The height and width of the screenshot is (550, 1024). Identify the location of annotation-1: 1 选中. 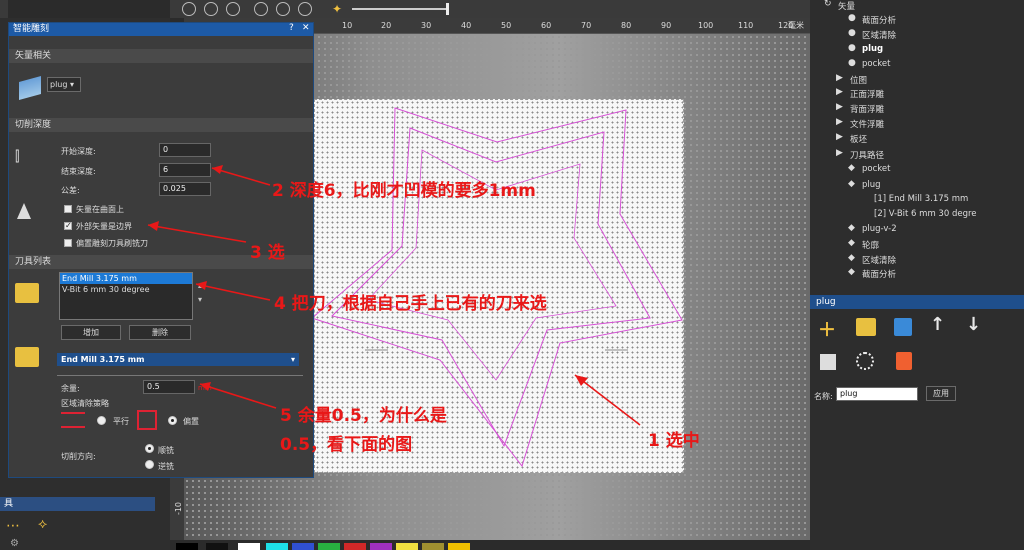
(674, 441).